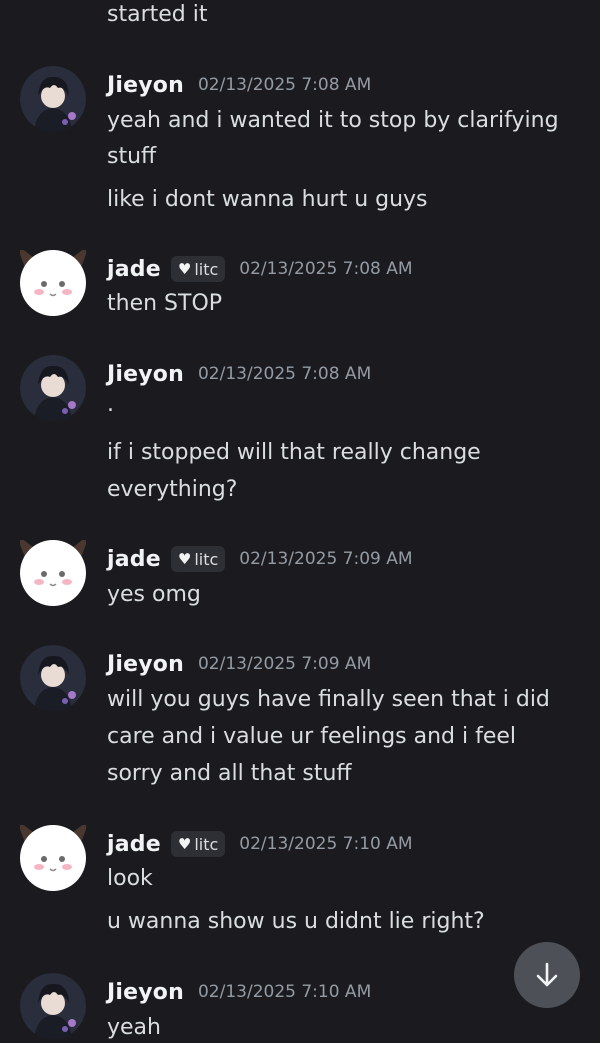 This screenshot has height=1043, width=600. What do you see at coordinates (132, 156) in the screenshot?
I see `message-line: stuff` at bounding box center [132, 156].